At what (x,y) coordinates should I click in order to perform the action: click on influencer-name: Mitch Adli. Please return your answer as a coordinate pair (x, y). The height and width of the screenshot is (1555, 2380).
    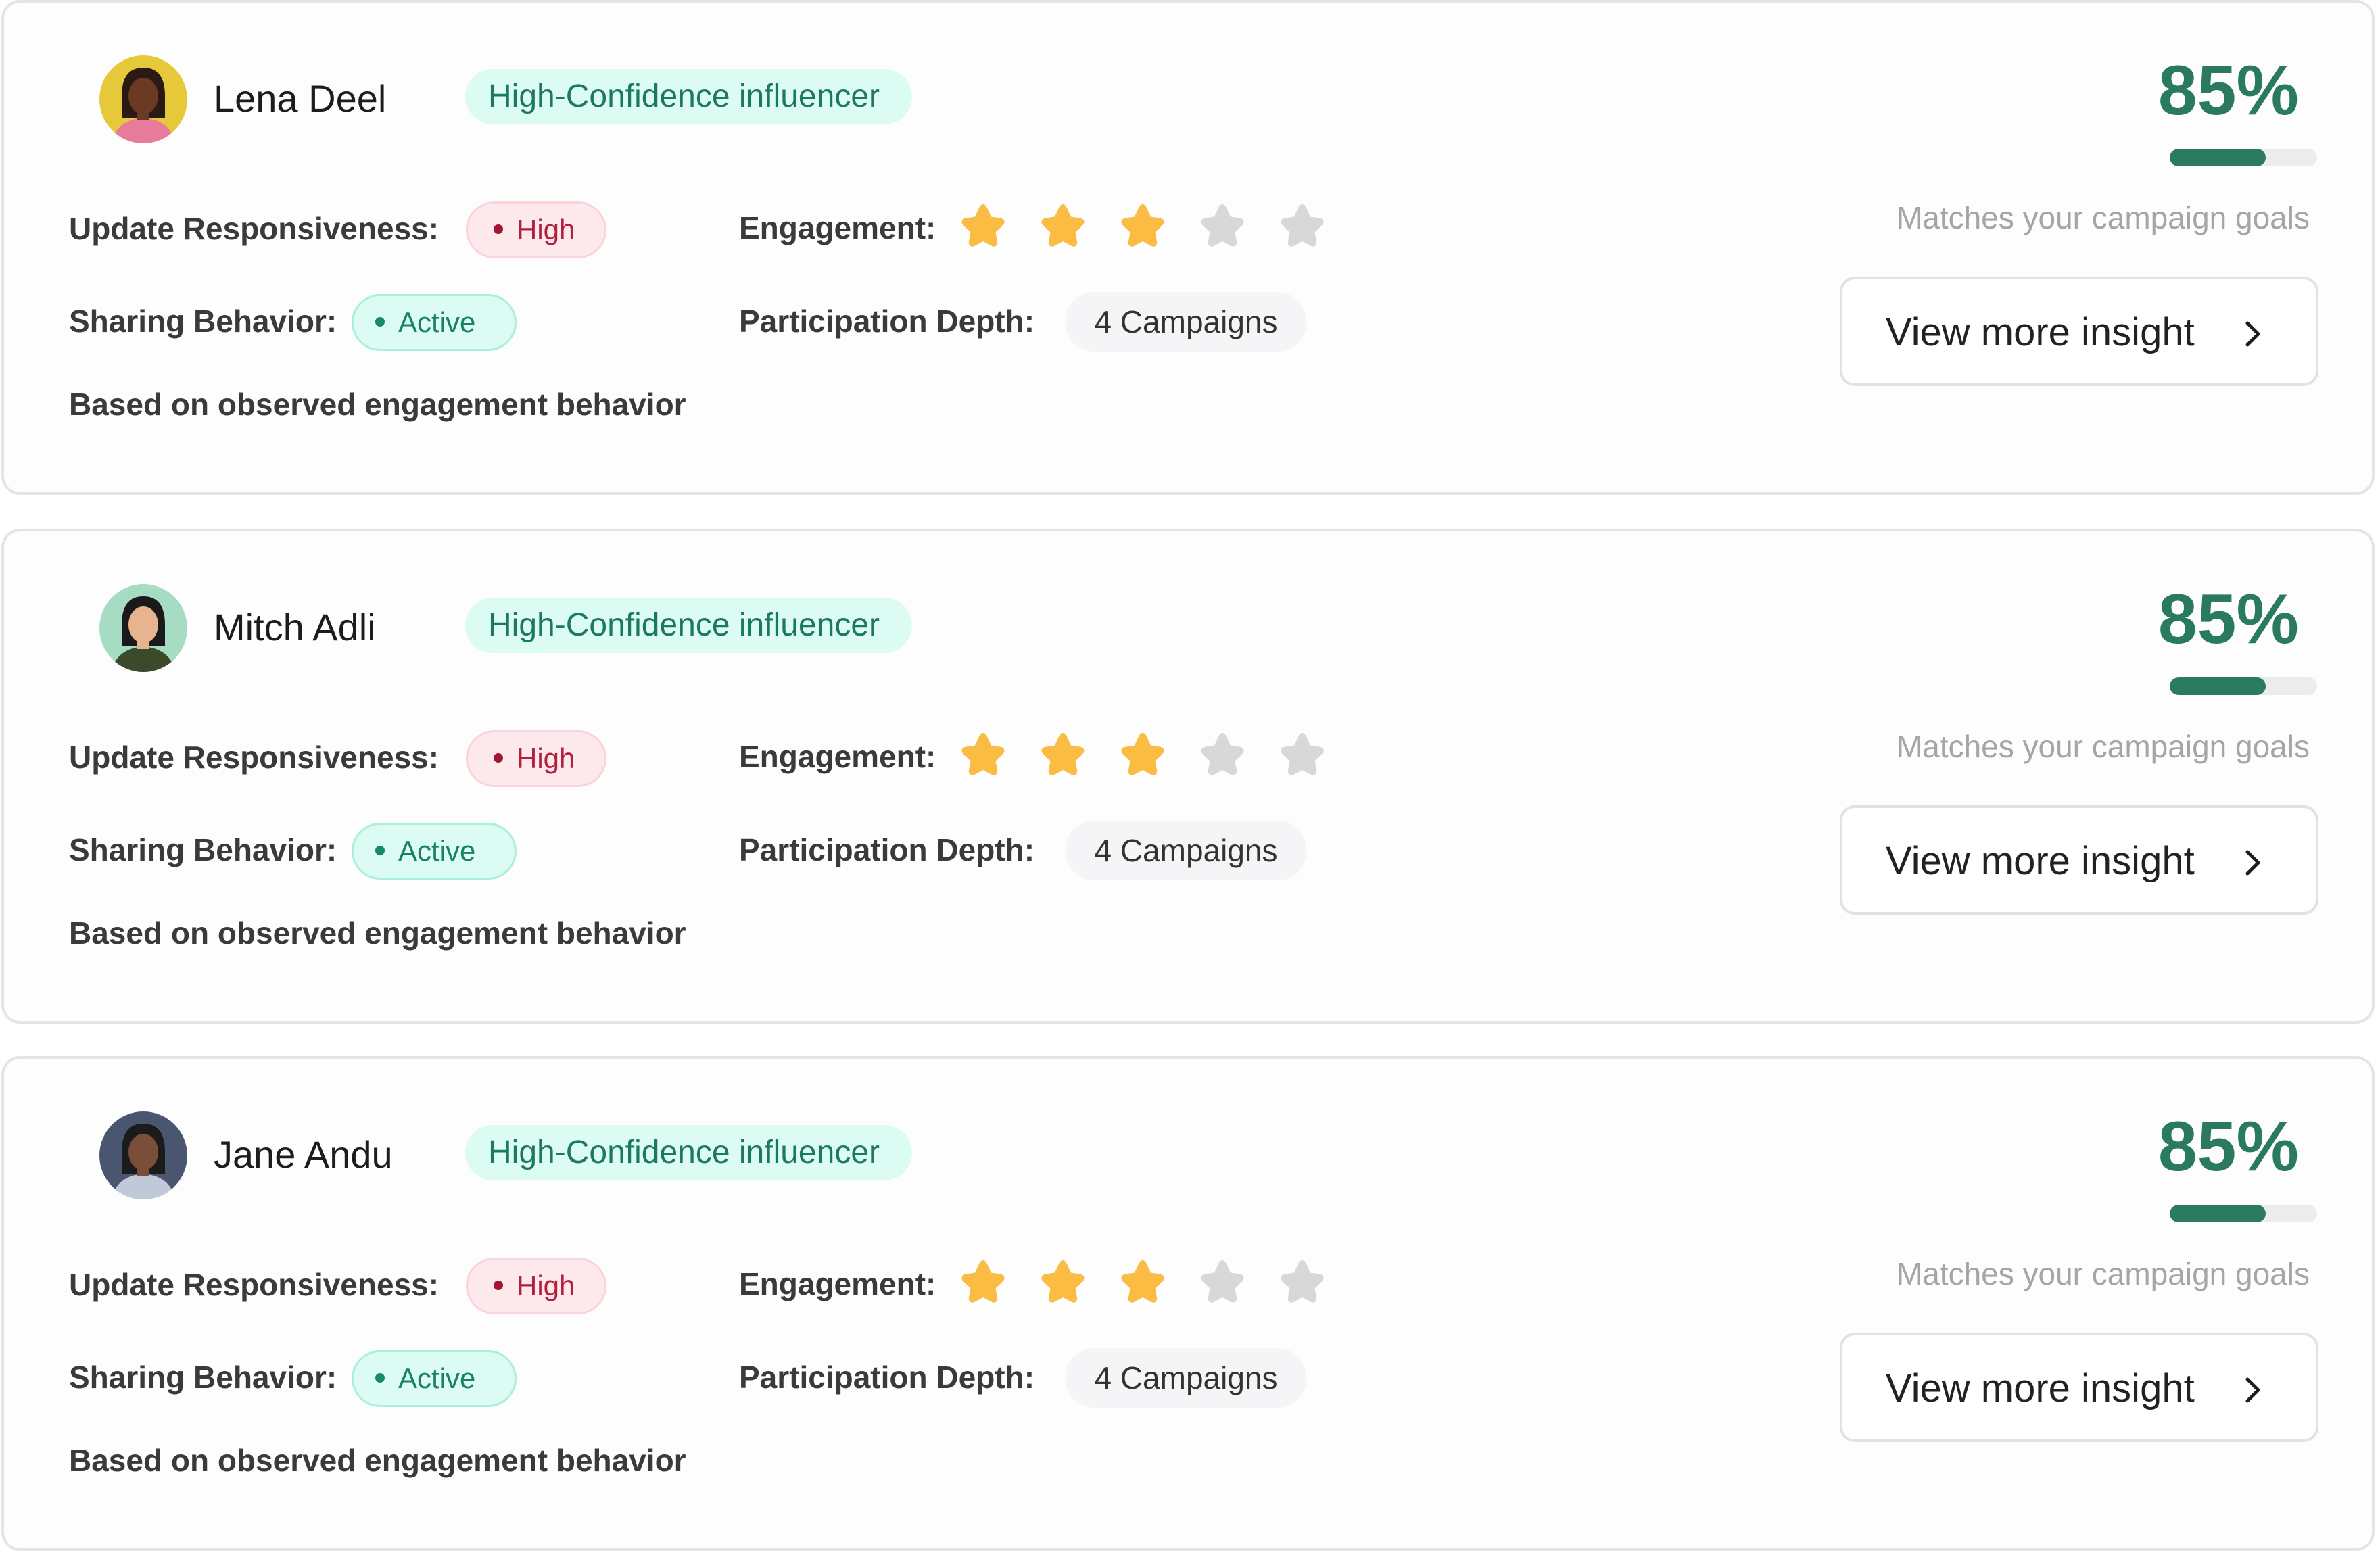
    Looking at the image, I should click on (295, 627).